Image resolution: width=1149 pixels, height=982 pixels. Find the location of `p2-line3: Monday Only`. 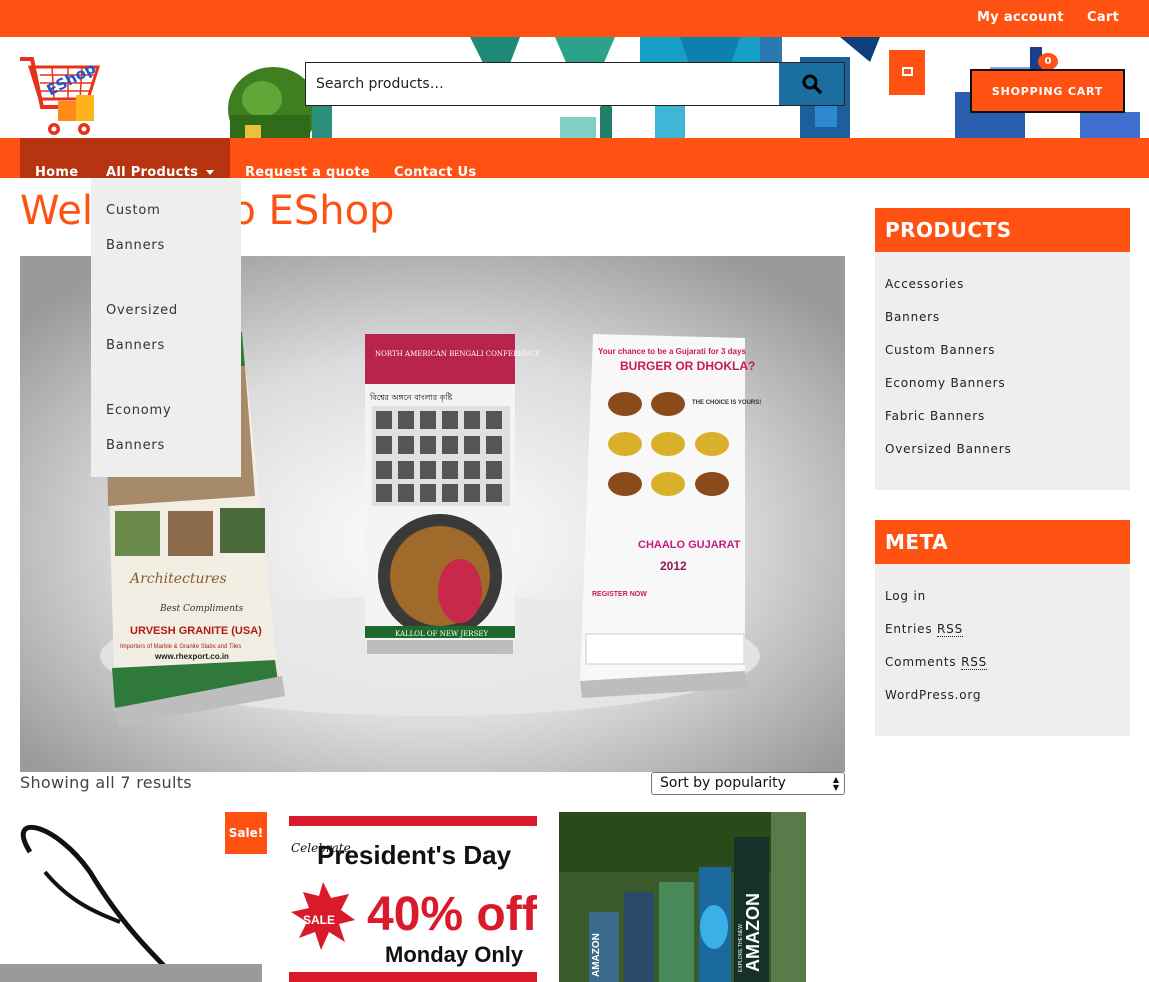

p2-line3: Monday Only is located at coordinates (454, 954).